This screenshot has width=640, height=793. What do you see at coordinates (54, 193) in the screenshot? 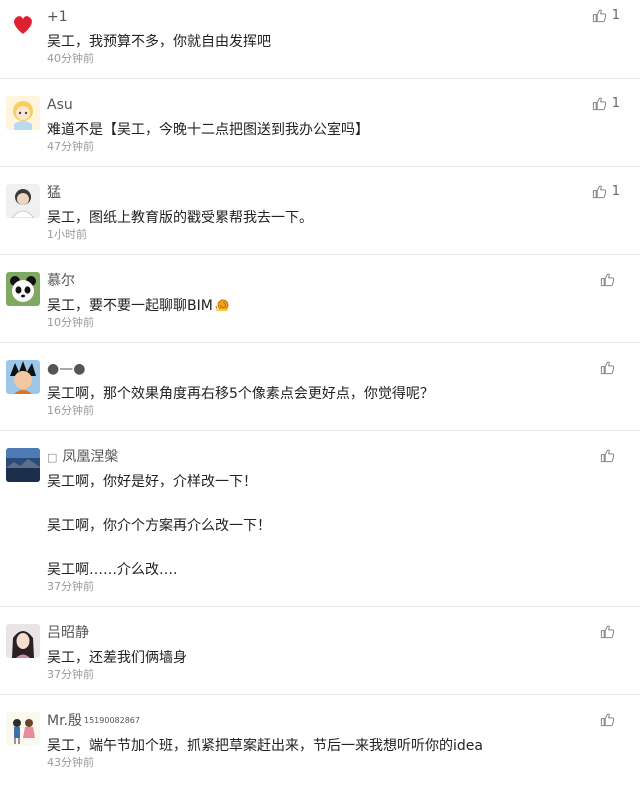
I see `comment-author: 猛` at bounding box center [54, 193].